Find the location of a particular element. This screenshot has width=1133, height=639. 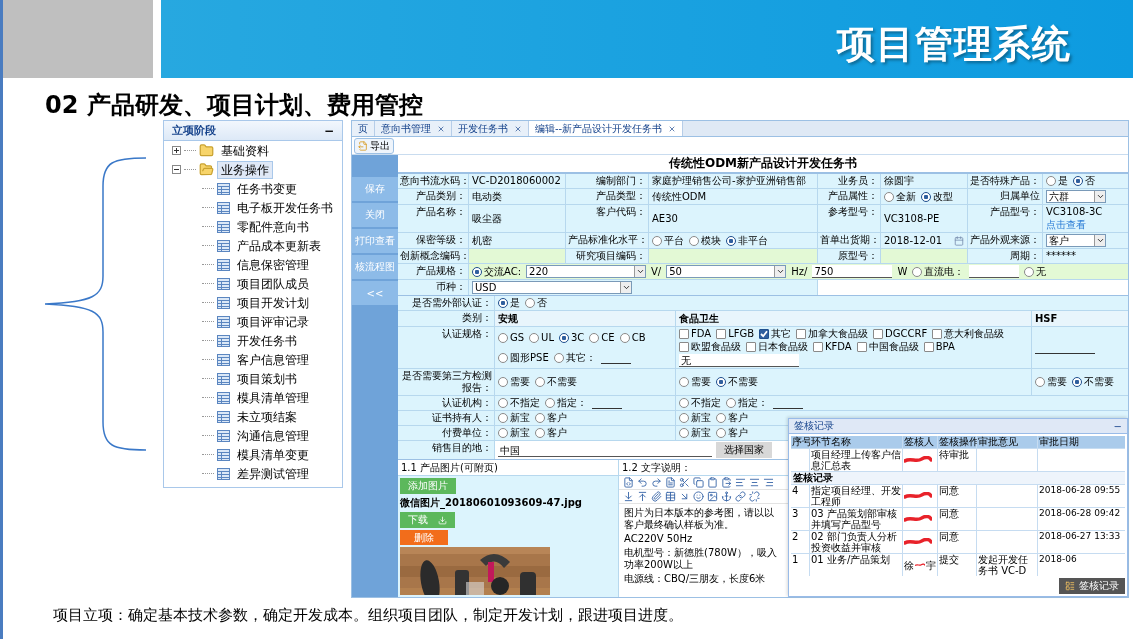

radio-option: CB is located at coordinates (632, 337).